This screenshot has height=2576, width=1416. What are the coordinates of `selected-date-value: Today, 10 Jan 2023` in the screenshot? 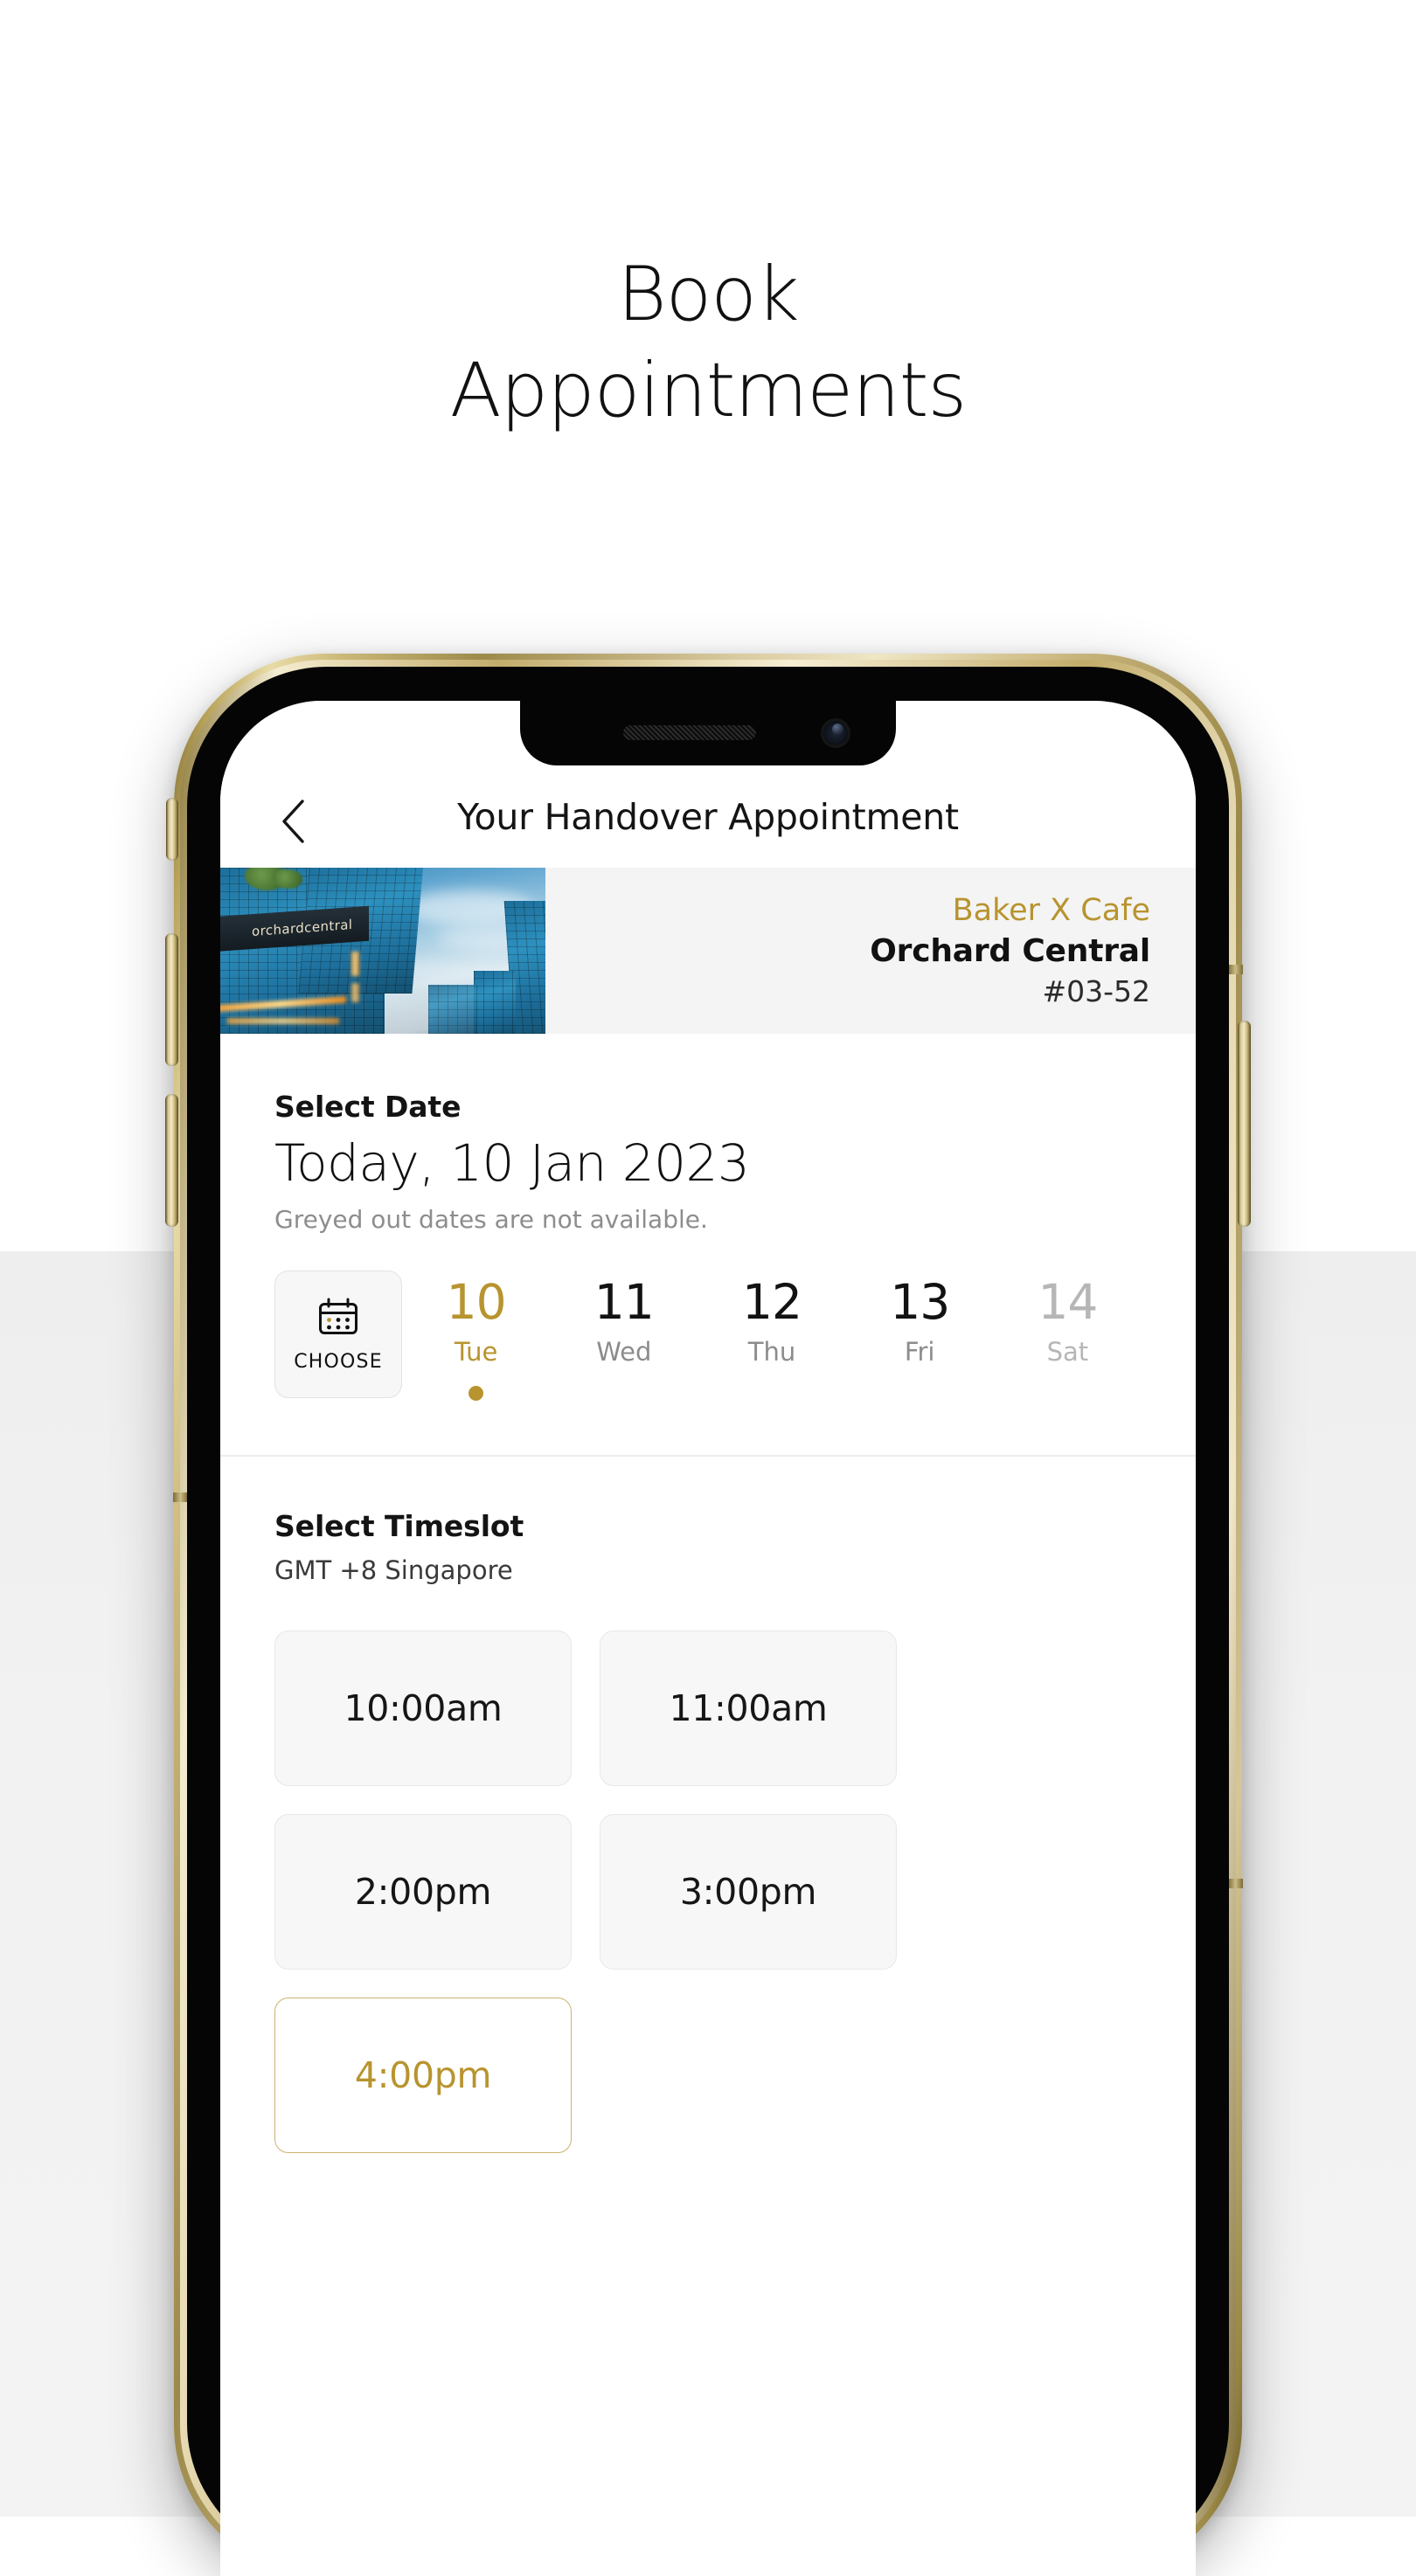 It's located at (512, 1163).